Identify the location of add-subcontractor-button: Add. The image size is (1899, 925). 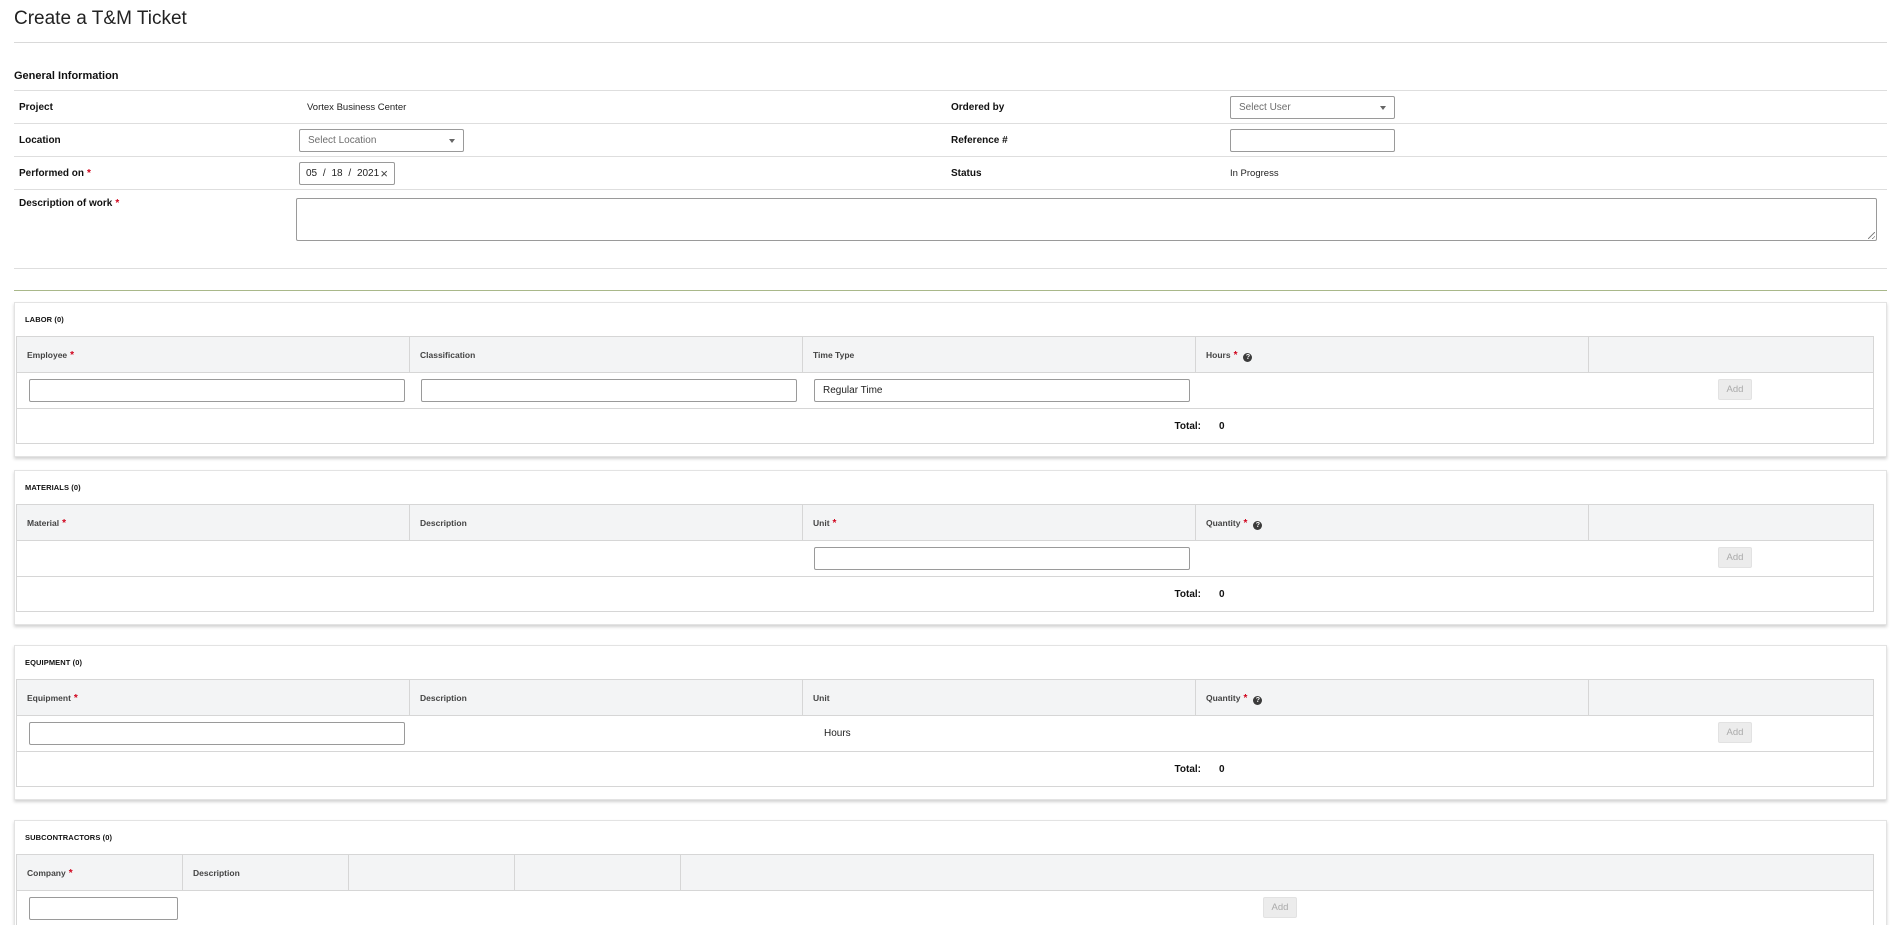
(1280, 907).